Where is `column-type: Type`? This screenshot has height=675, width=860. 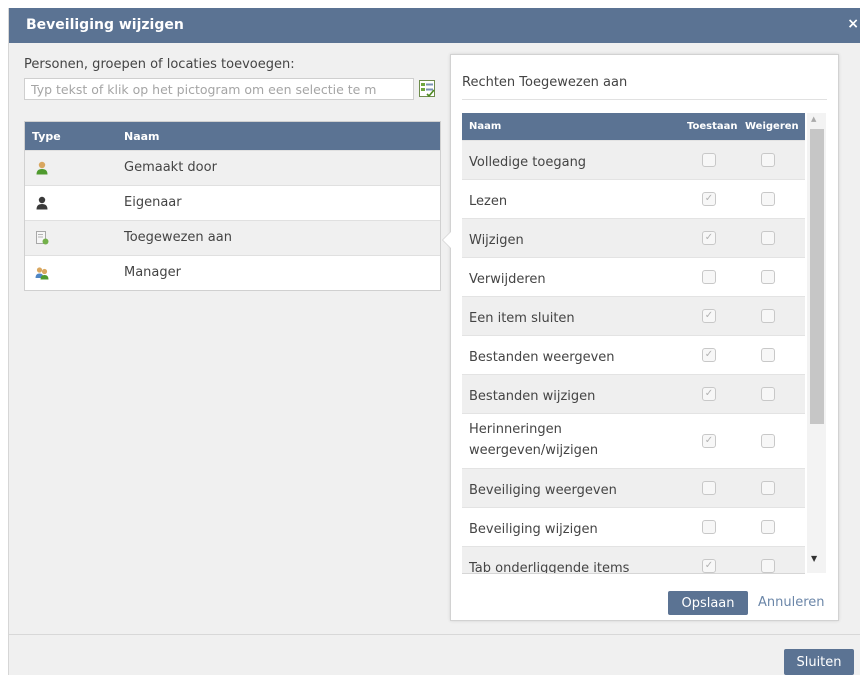 column-type: Type is located at coordinates (46, 136).